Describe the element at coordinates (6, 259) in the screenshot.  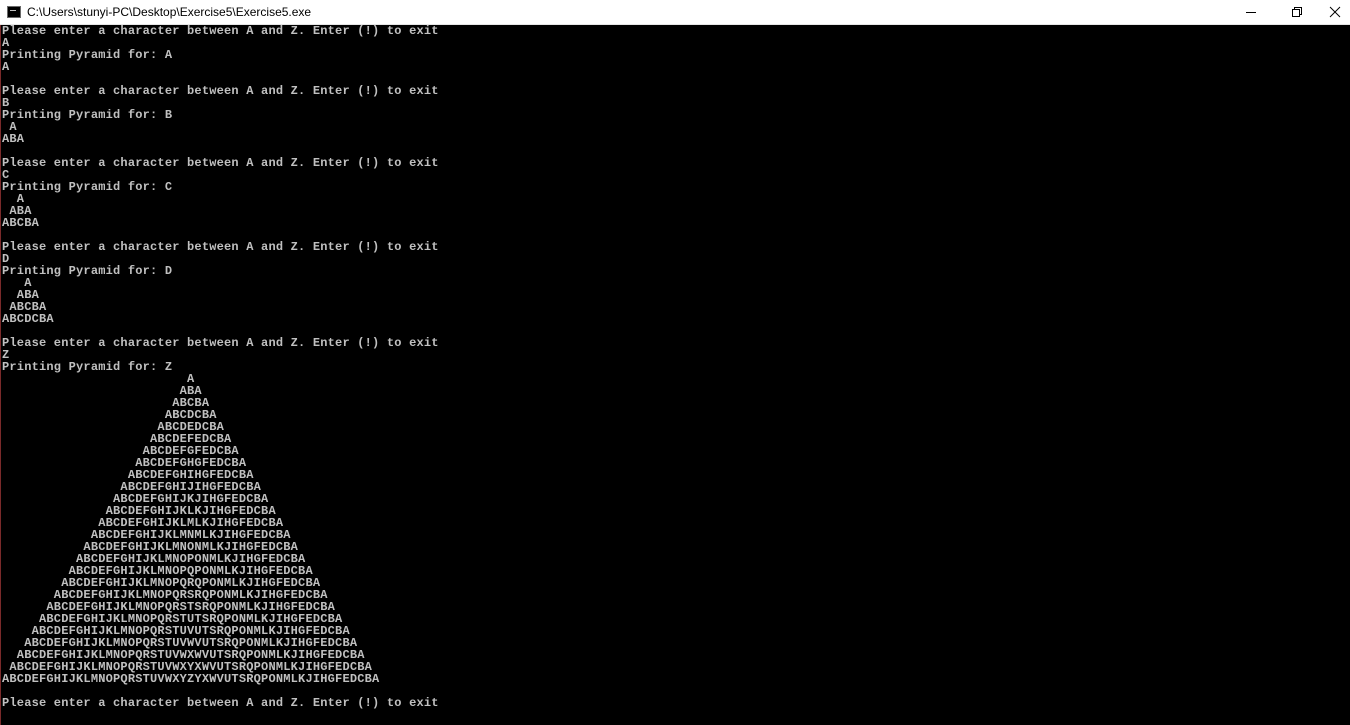
I see `console-line: D` at that location.